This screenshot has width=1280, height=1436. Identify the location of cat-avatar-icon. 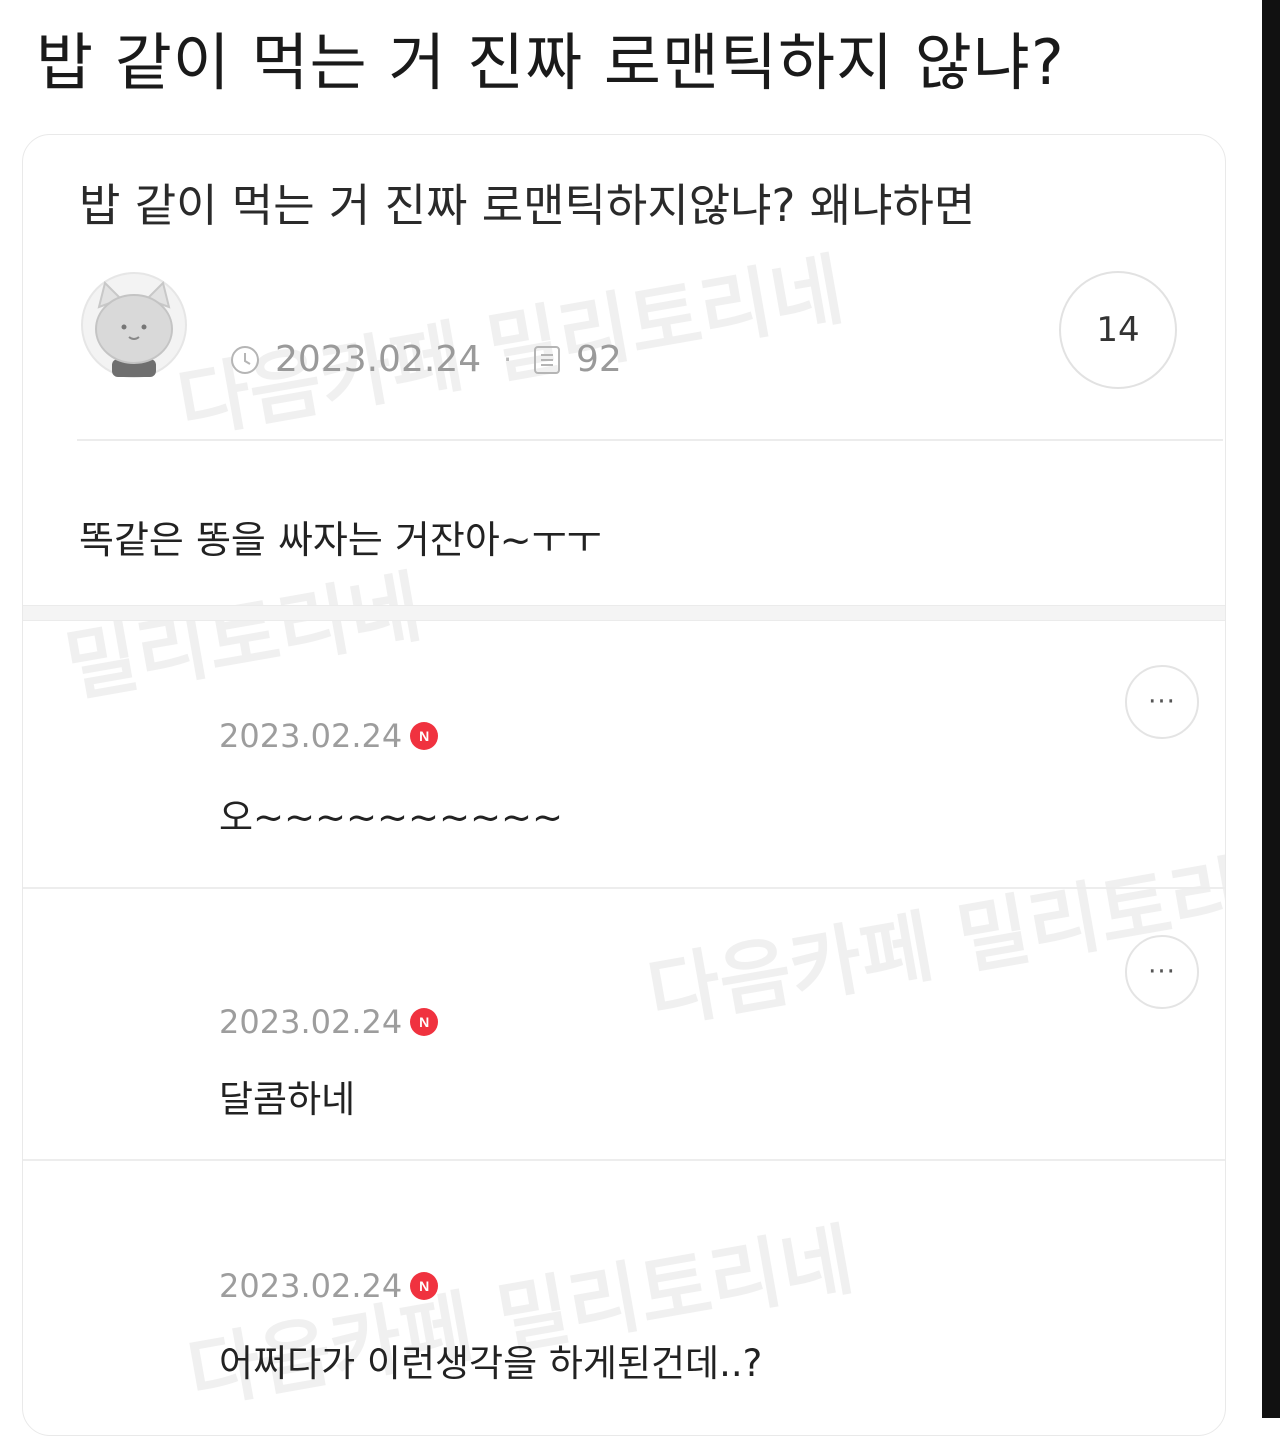
(134, 325).